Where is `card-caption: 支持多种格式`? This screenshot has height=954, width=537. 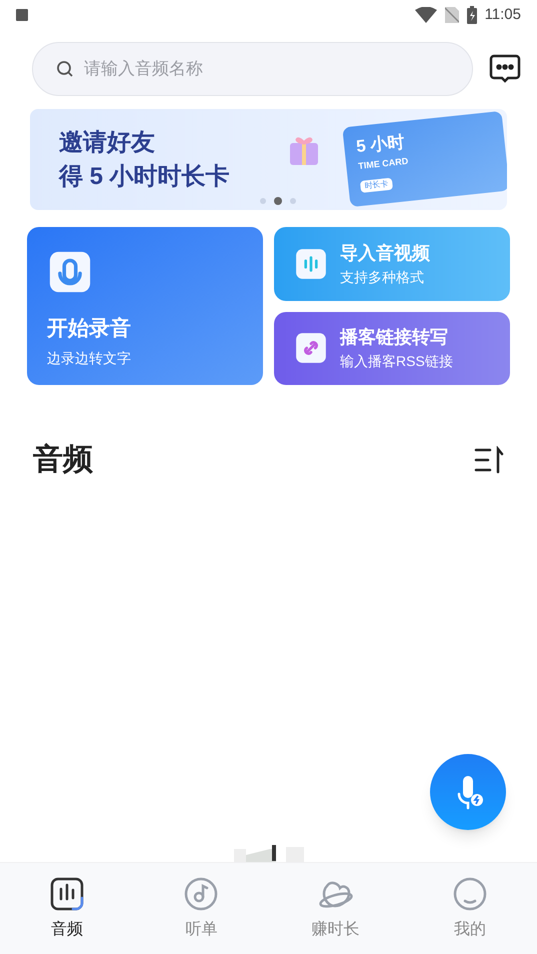
card-caption: 支持多种格式 is located at coordinates (382, 277).